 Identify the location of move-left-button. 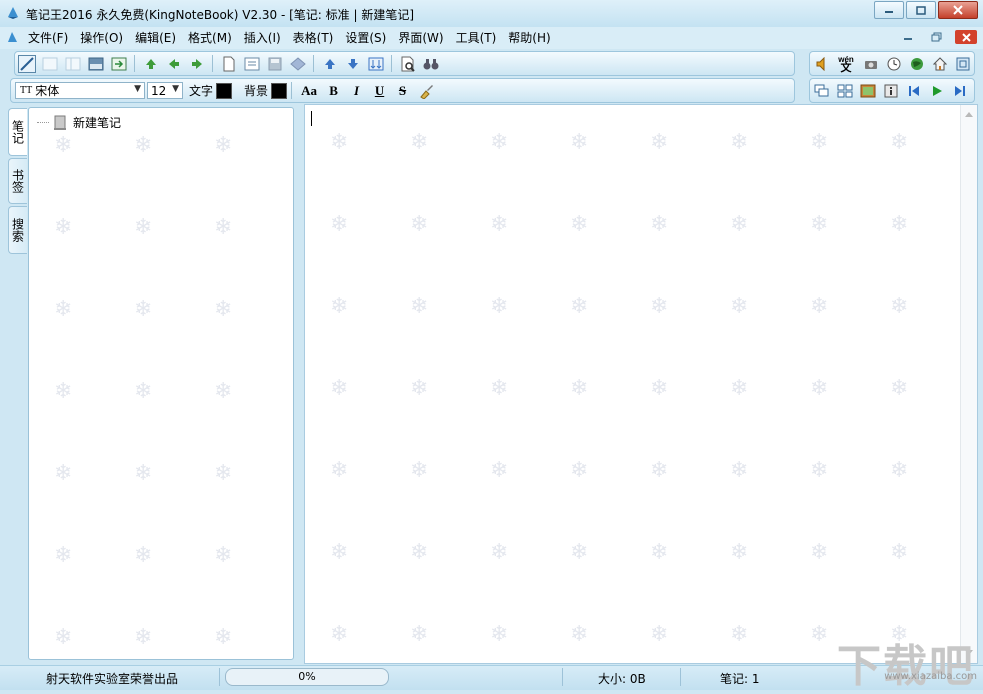
(173, 63).